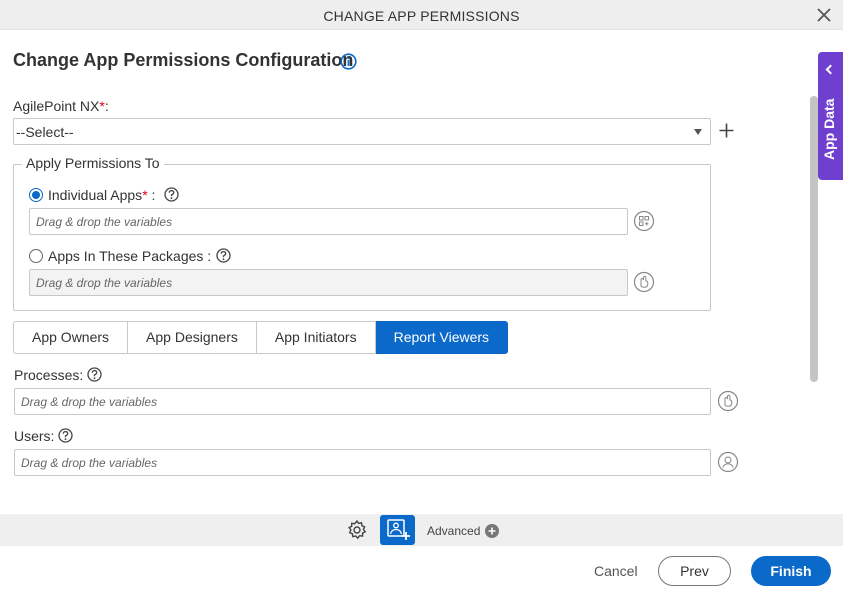 Image resolution: width=843 pixels, height=593 pixels. I want to click on agilepoint-select: --Select--, so click(362, 131).